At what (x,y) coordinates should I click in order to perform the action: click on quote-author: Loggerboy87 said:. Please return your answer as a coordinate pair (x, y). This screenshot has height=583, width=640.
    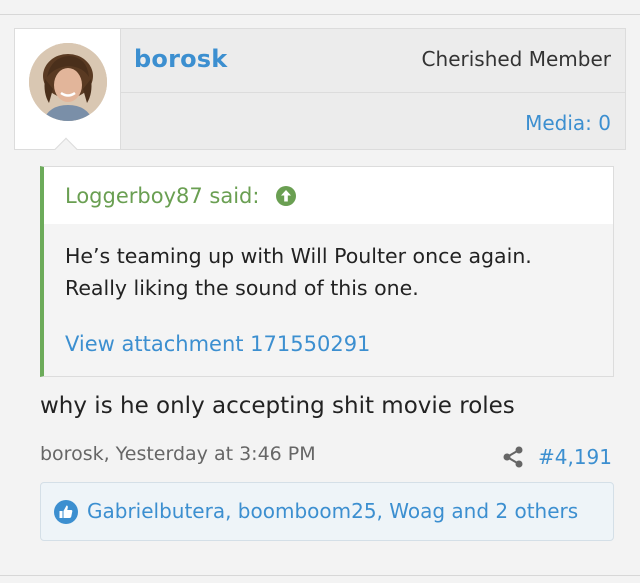
    Looking at the image, I should click on (162, 196).